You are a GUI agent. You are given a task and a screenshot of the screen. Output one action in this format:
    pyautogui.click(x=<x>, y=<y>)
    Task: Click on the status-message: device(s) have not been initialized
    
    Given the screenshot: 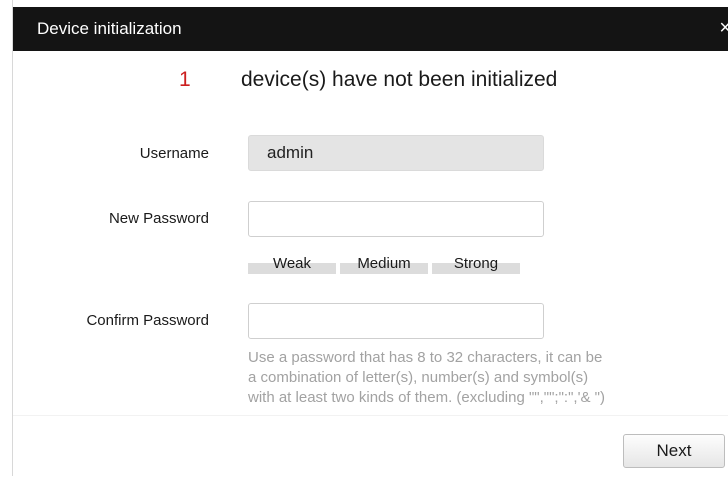 What is the action you would take?
    pyautogui.click(x=399, y=79)
    